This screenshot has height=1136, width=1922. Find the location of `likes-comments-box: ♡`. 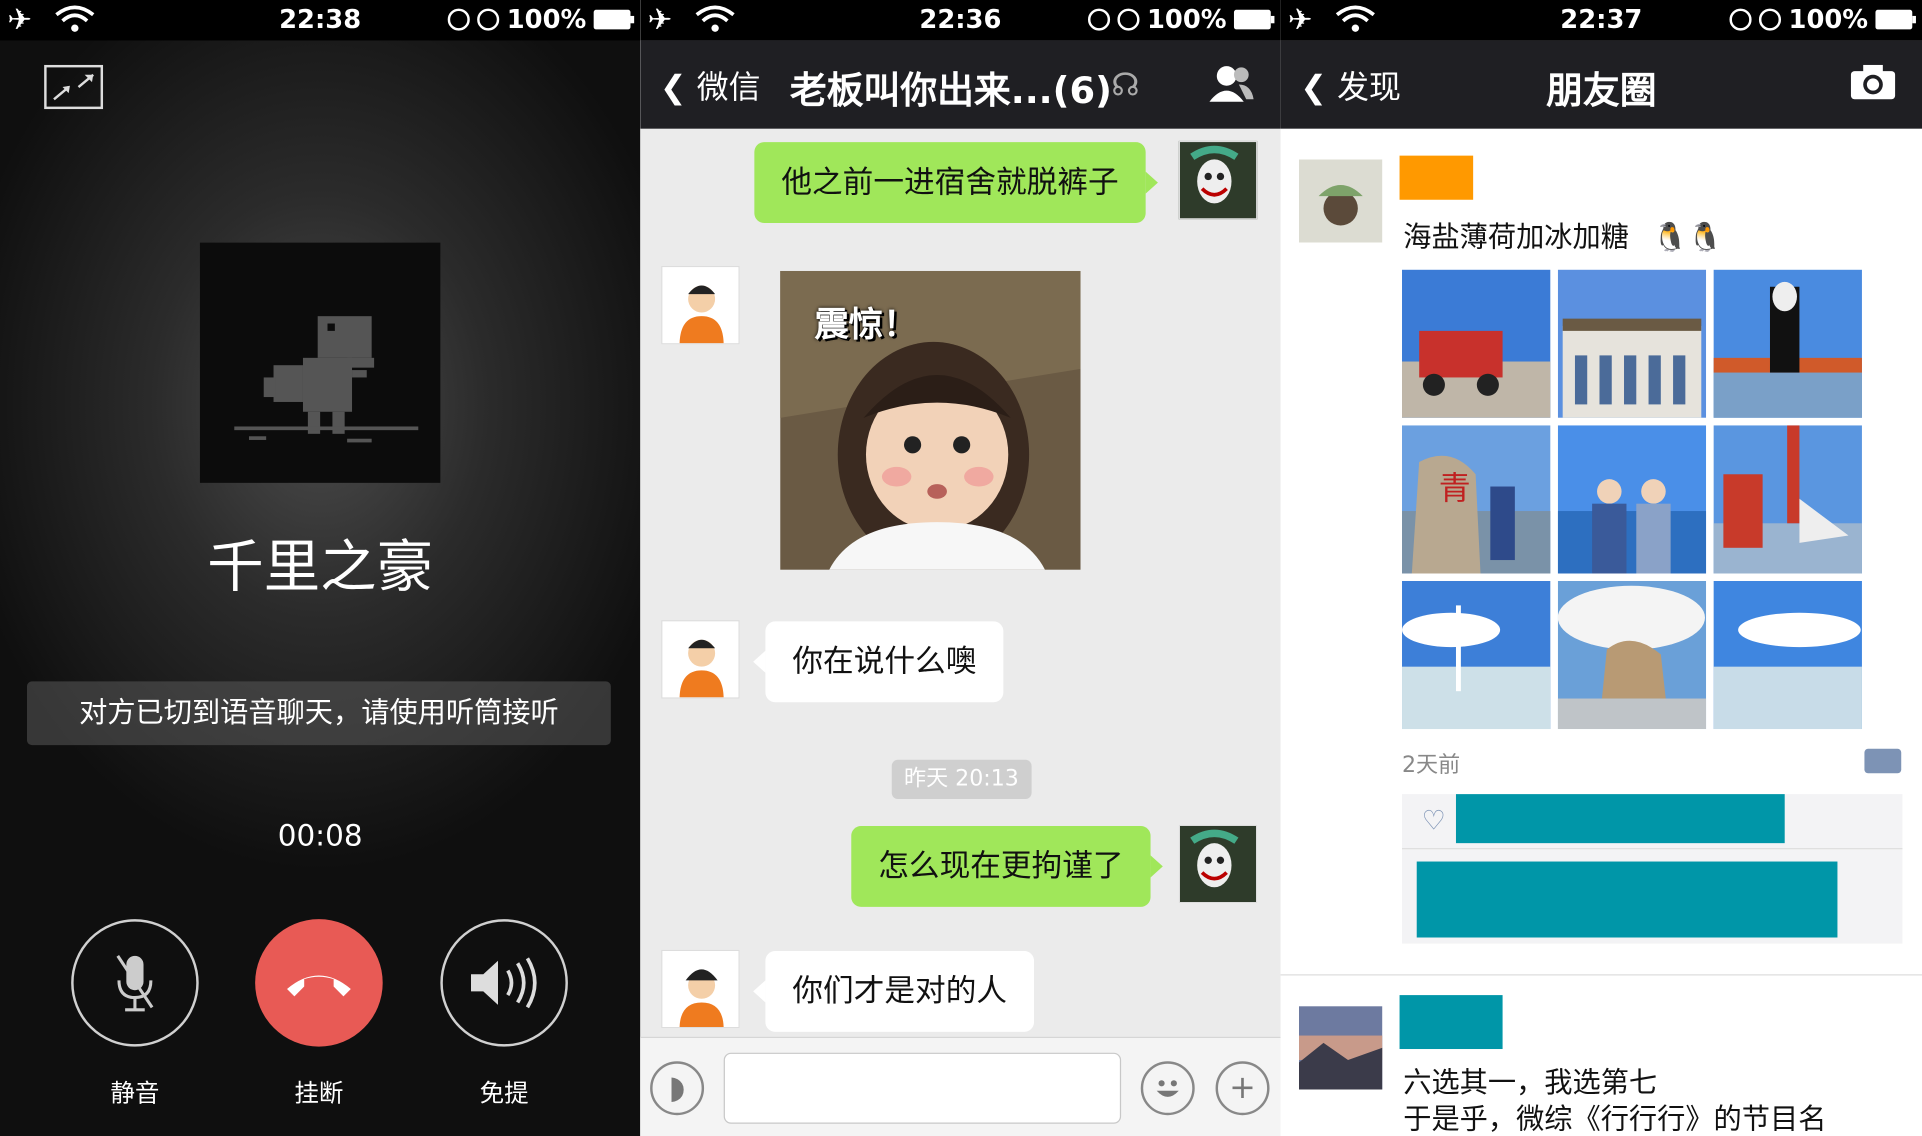

likes-comments-box: ♡ is located at coordinates (1652, 869).